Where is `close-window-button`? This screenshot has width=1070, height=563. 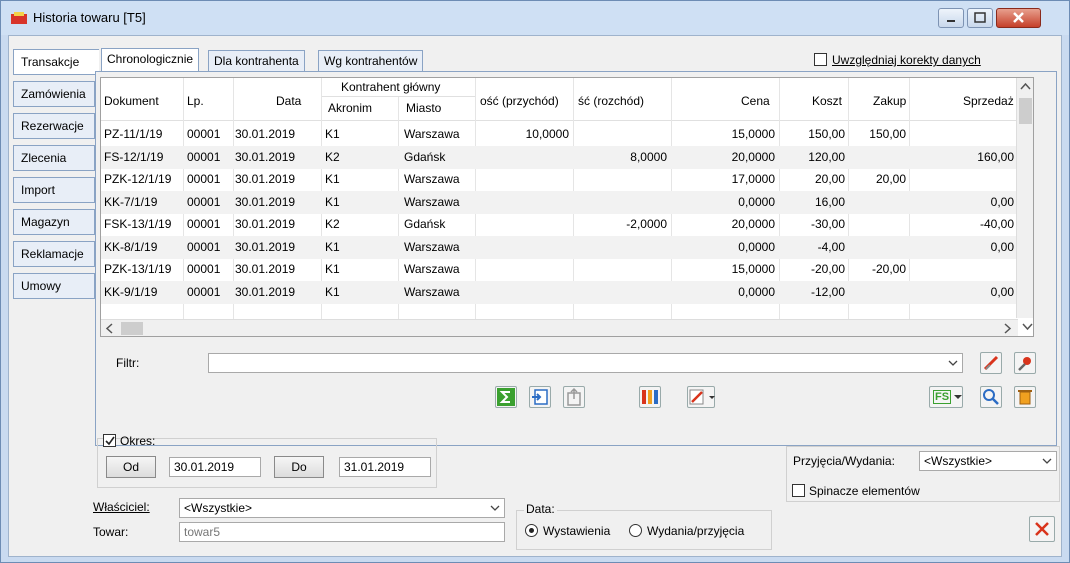
close-window-button is located at coordinates (1018, 18).